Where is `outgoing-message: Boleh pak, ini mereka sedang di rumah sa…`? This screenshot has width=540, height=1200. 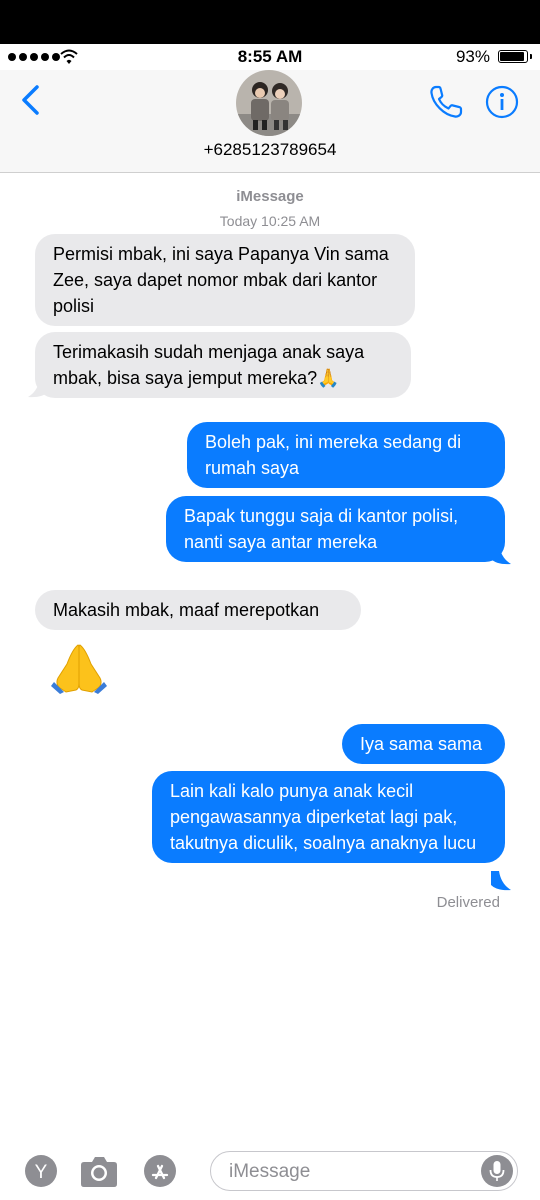 outgoing-message: Boleh pak, ini mereka sedang di rumah sa… is located at coordinates (346, 455).